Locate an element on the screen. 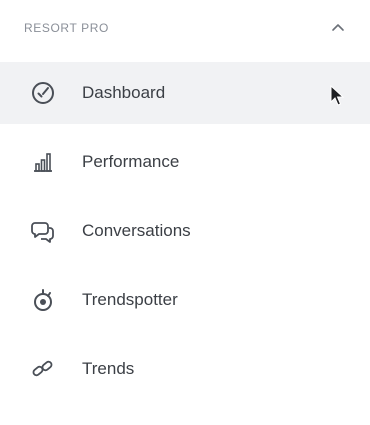 This screenshot has width=370, height=425. sidebar-item-label: Trends is located at coordinates (108, 368).